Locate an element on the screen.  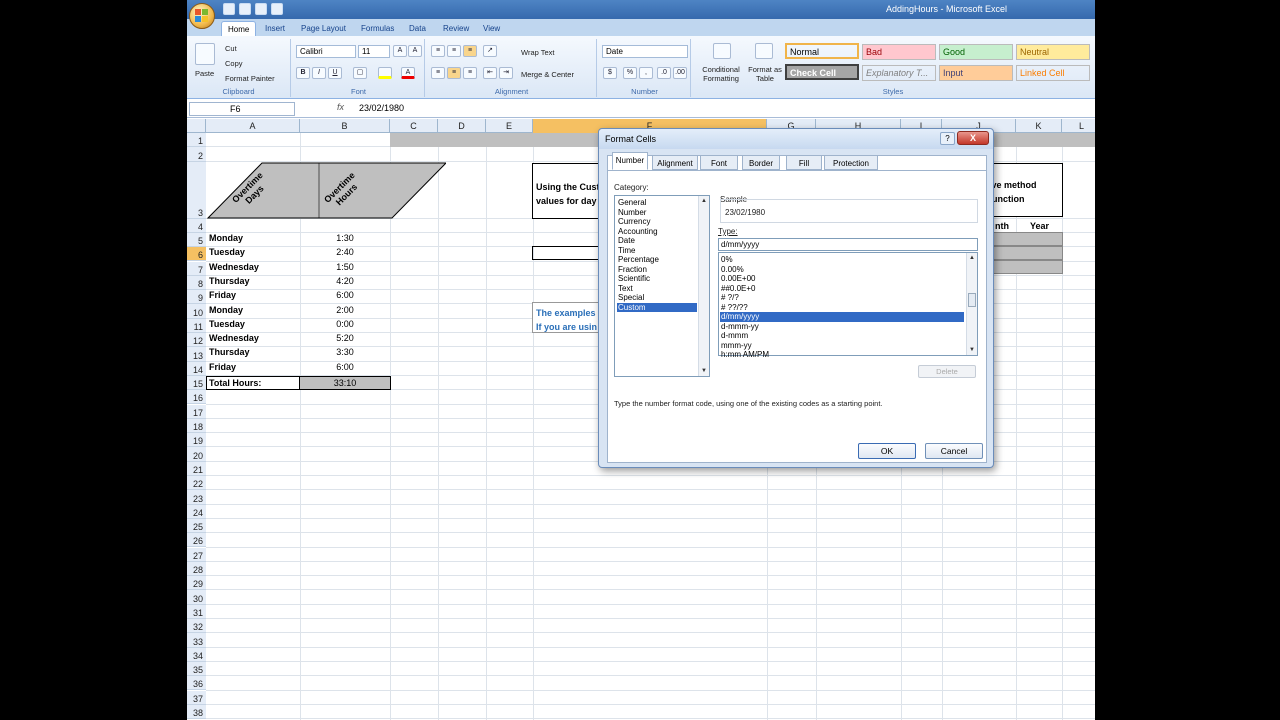
row-header: 25 is located at coordinates (196, 526).